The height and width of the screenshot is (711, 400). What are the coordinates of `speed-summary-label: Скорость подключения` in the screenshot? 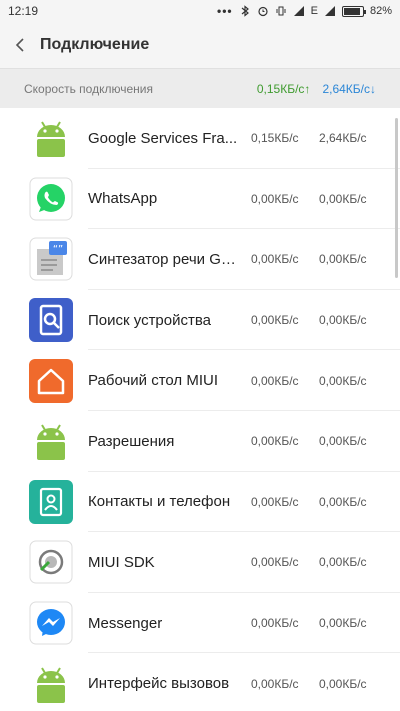 It's located at (88, 88).